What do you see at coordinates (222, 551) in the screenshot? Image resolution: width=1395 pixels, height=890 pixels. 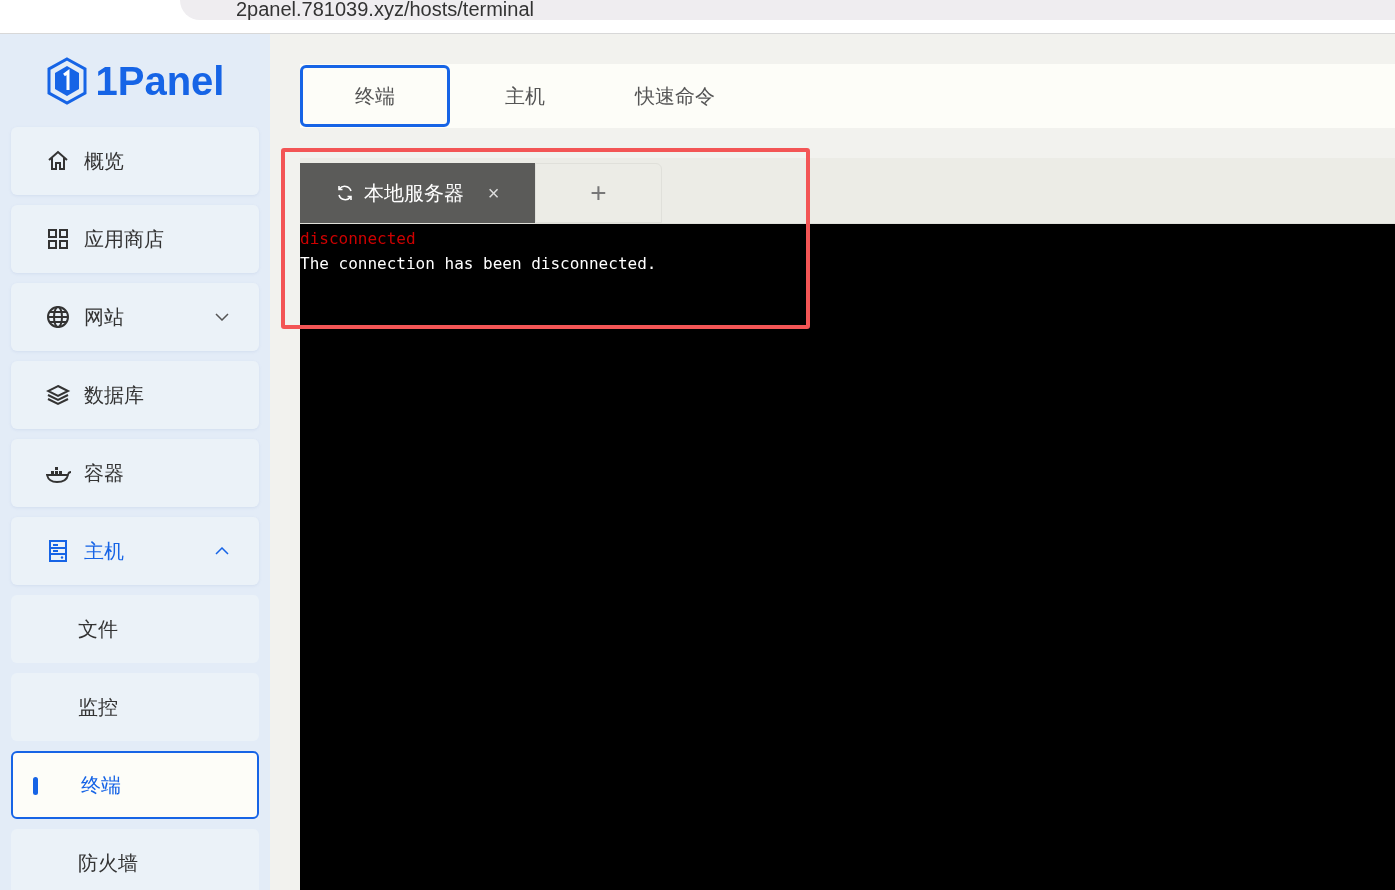 I see `chevron-up-icon` at bounding box center [222, 551].